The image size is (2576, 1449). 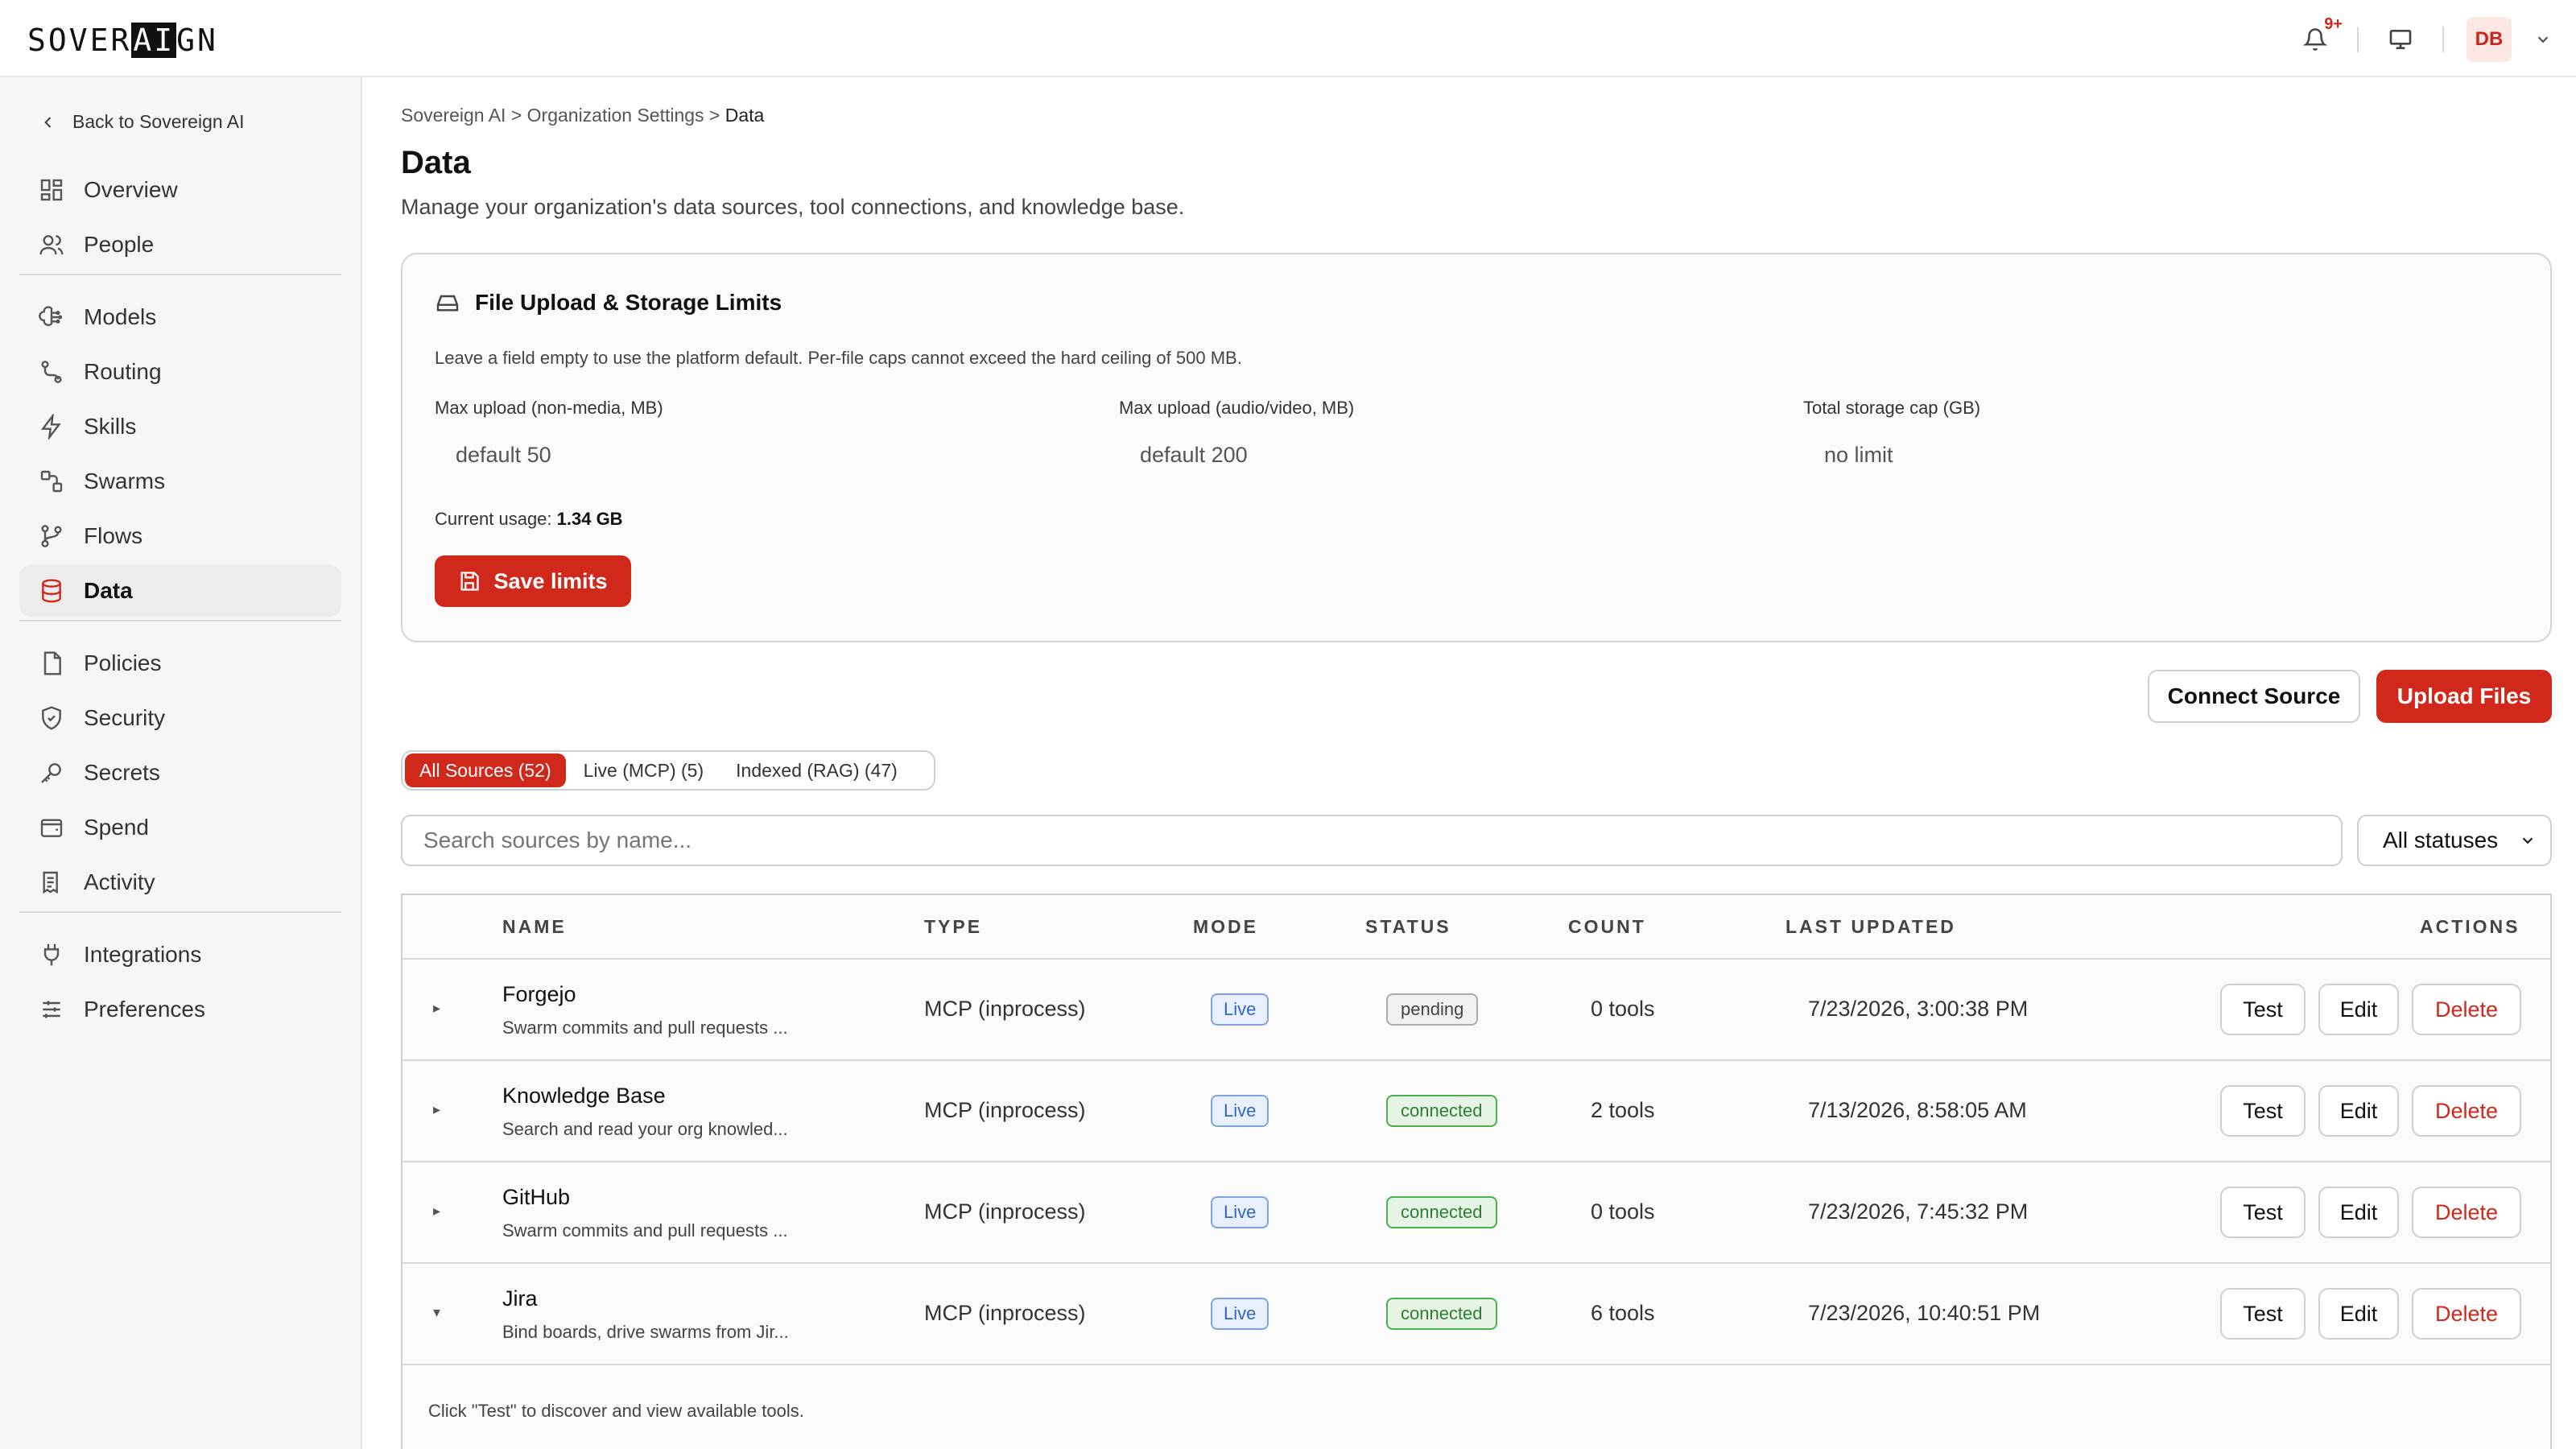 What do you see at coordinates (180, 536) in the screenshot?
I see `sidebar-item-flows: Flows` at bounding box center [180, 536].